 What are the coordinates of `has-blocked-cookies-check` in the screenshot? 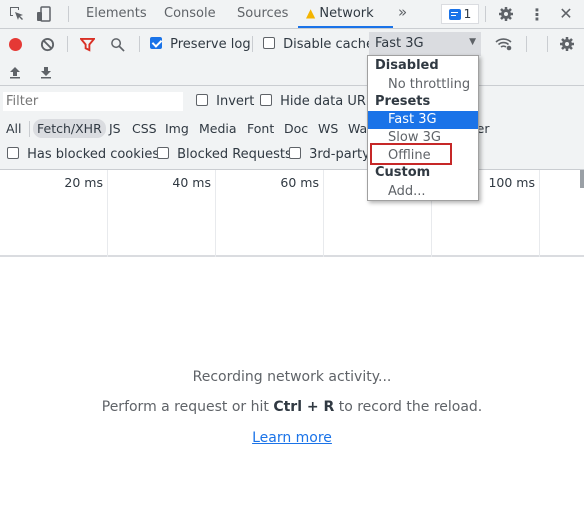 It's located at (13, 153).